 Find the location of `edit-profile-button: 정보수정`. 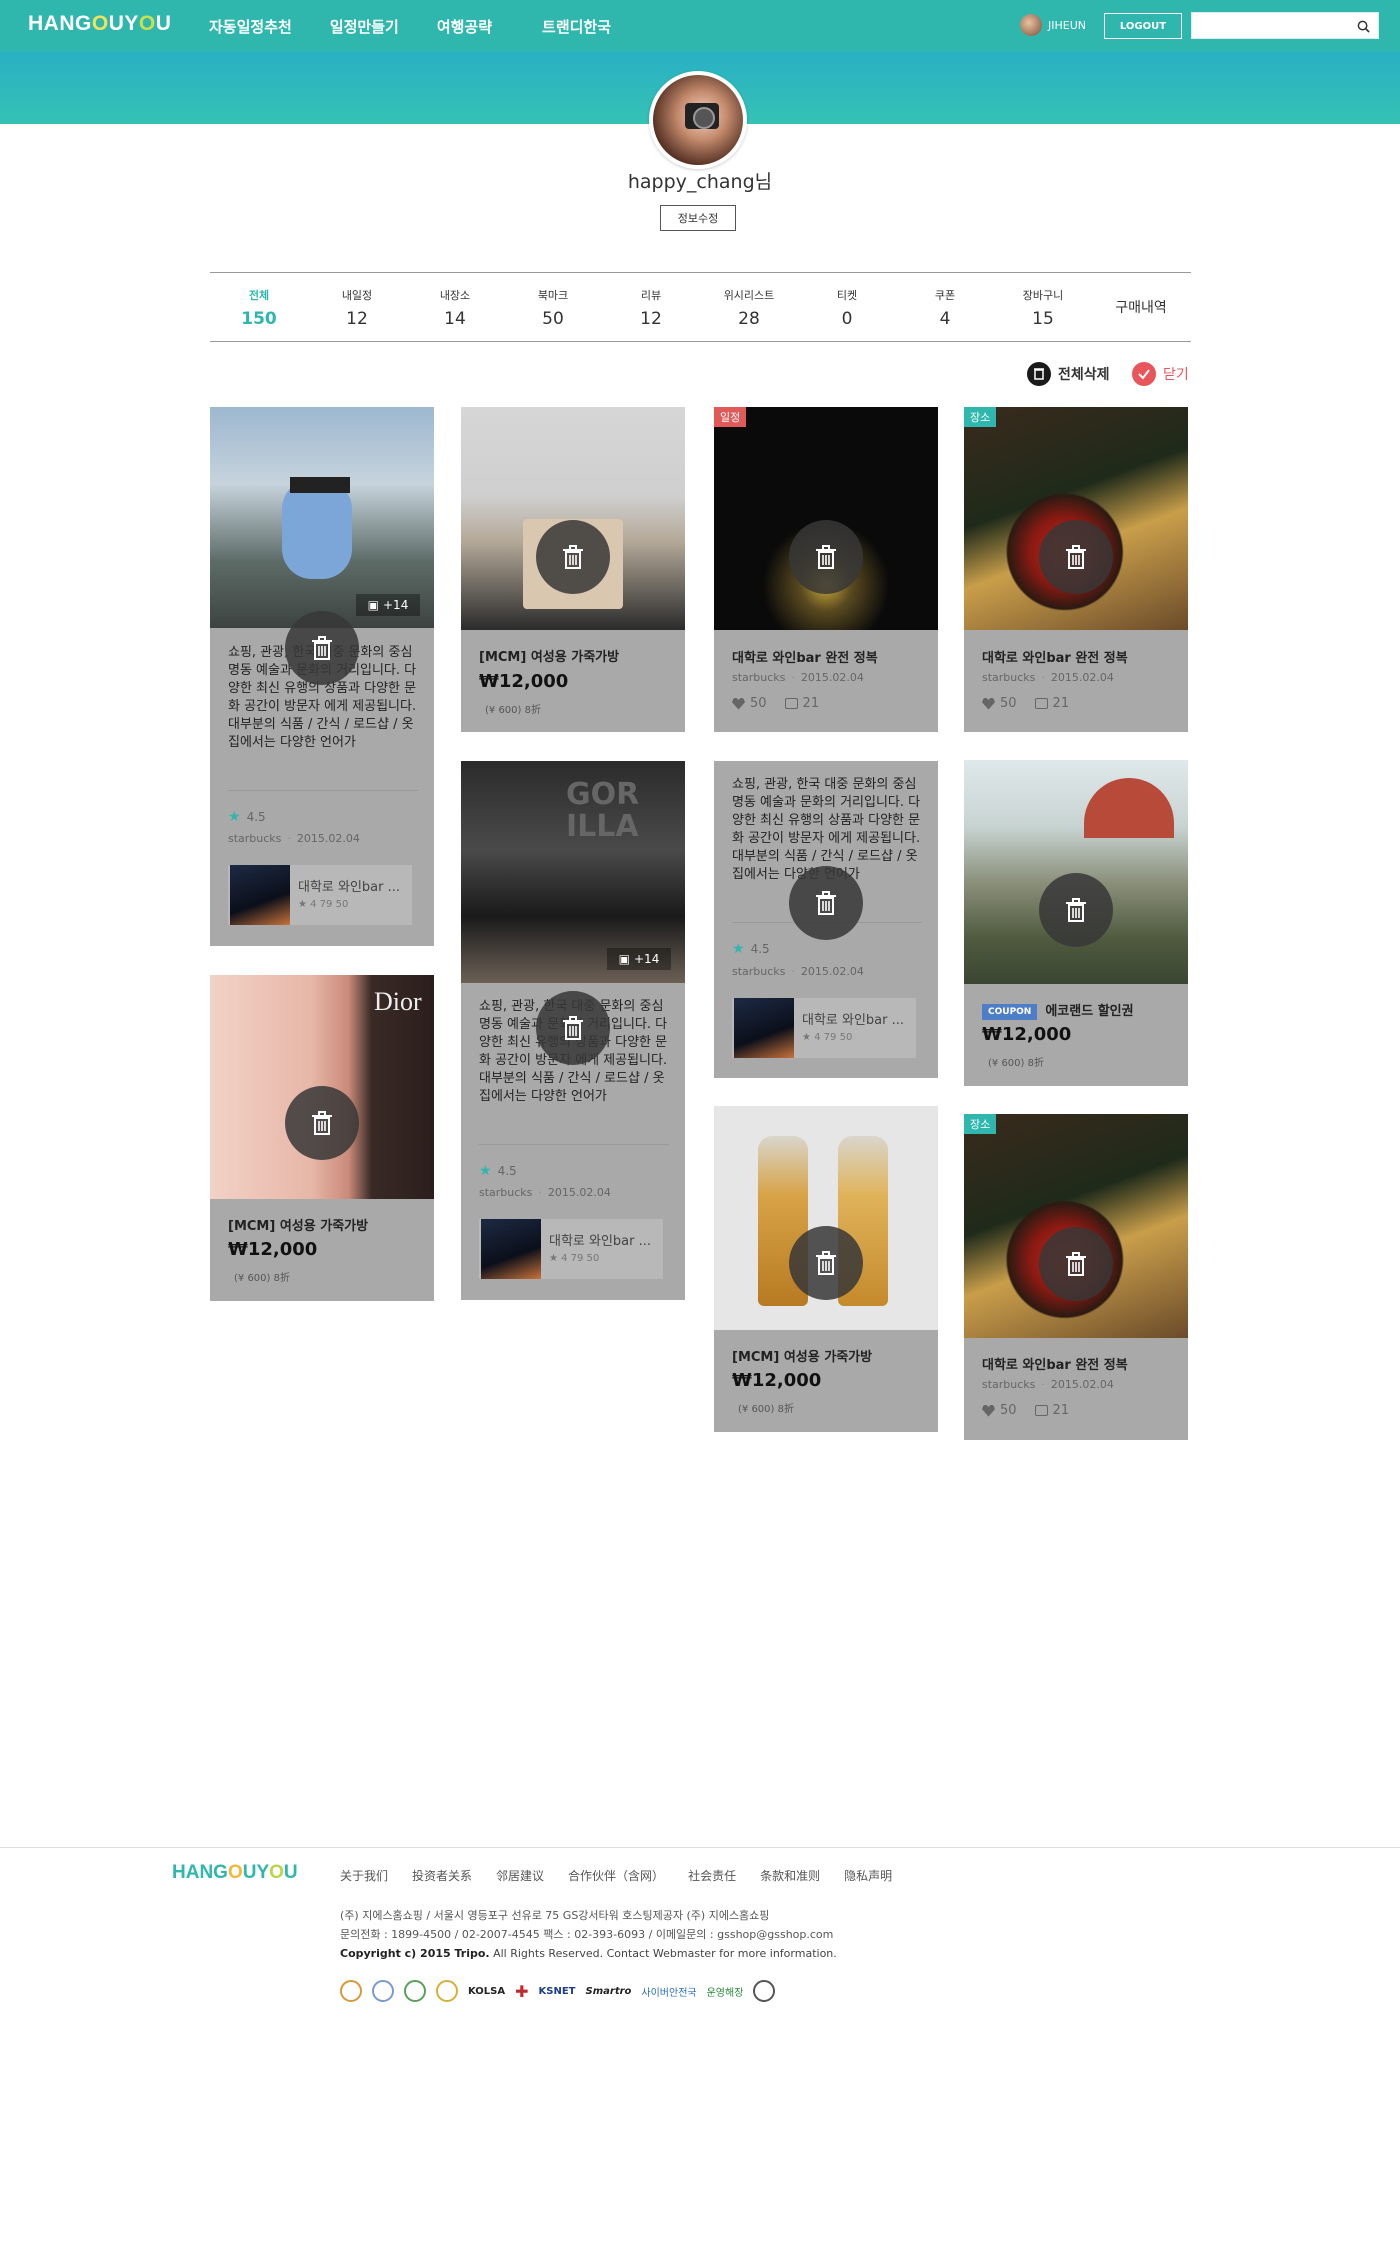

edit-profile-button: 정보수정 is located at coordinates (698, 218).